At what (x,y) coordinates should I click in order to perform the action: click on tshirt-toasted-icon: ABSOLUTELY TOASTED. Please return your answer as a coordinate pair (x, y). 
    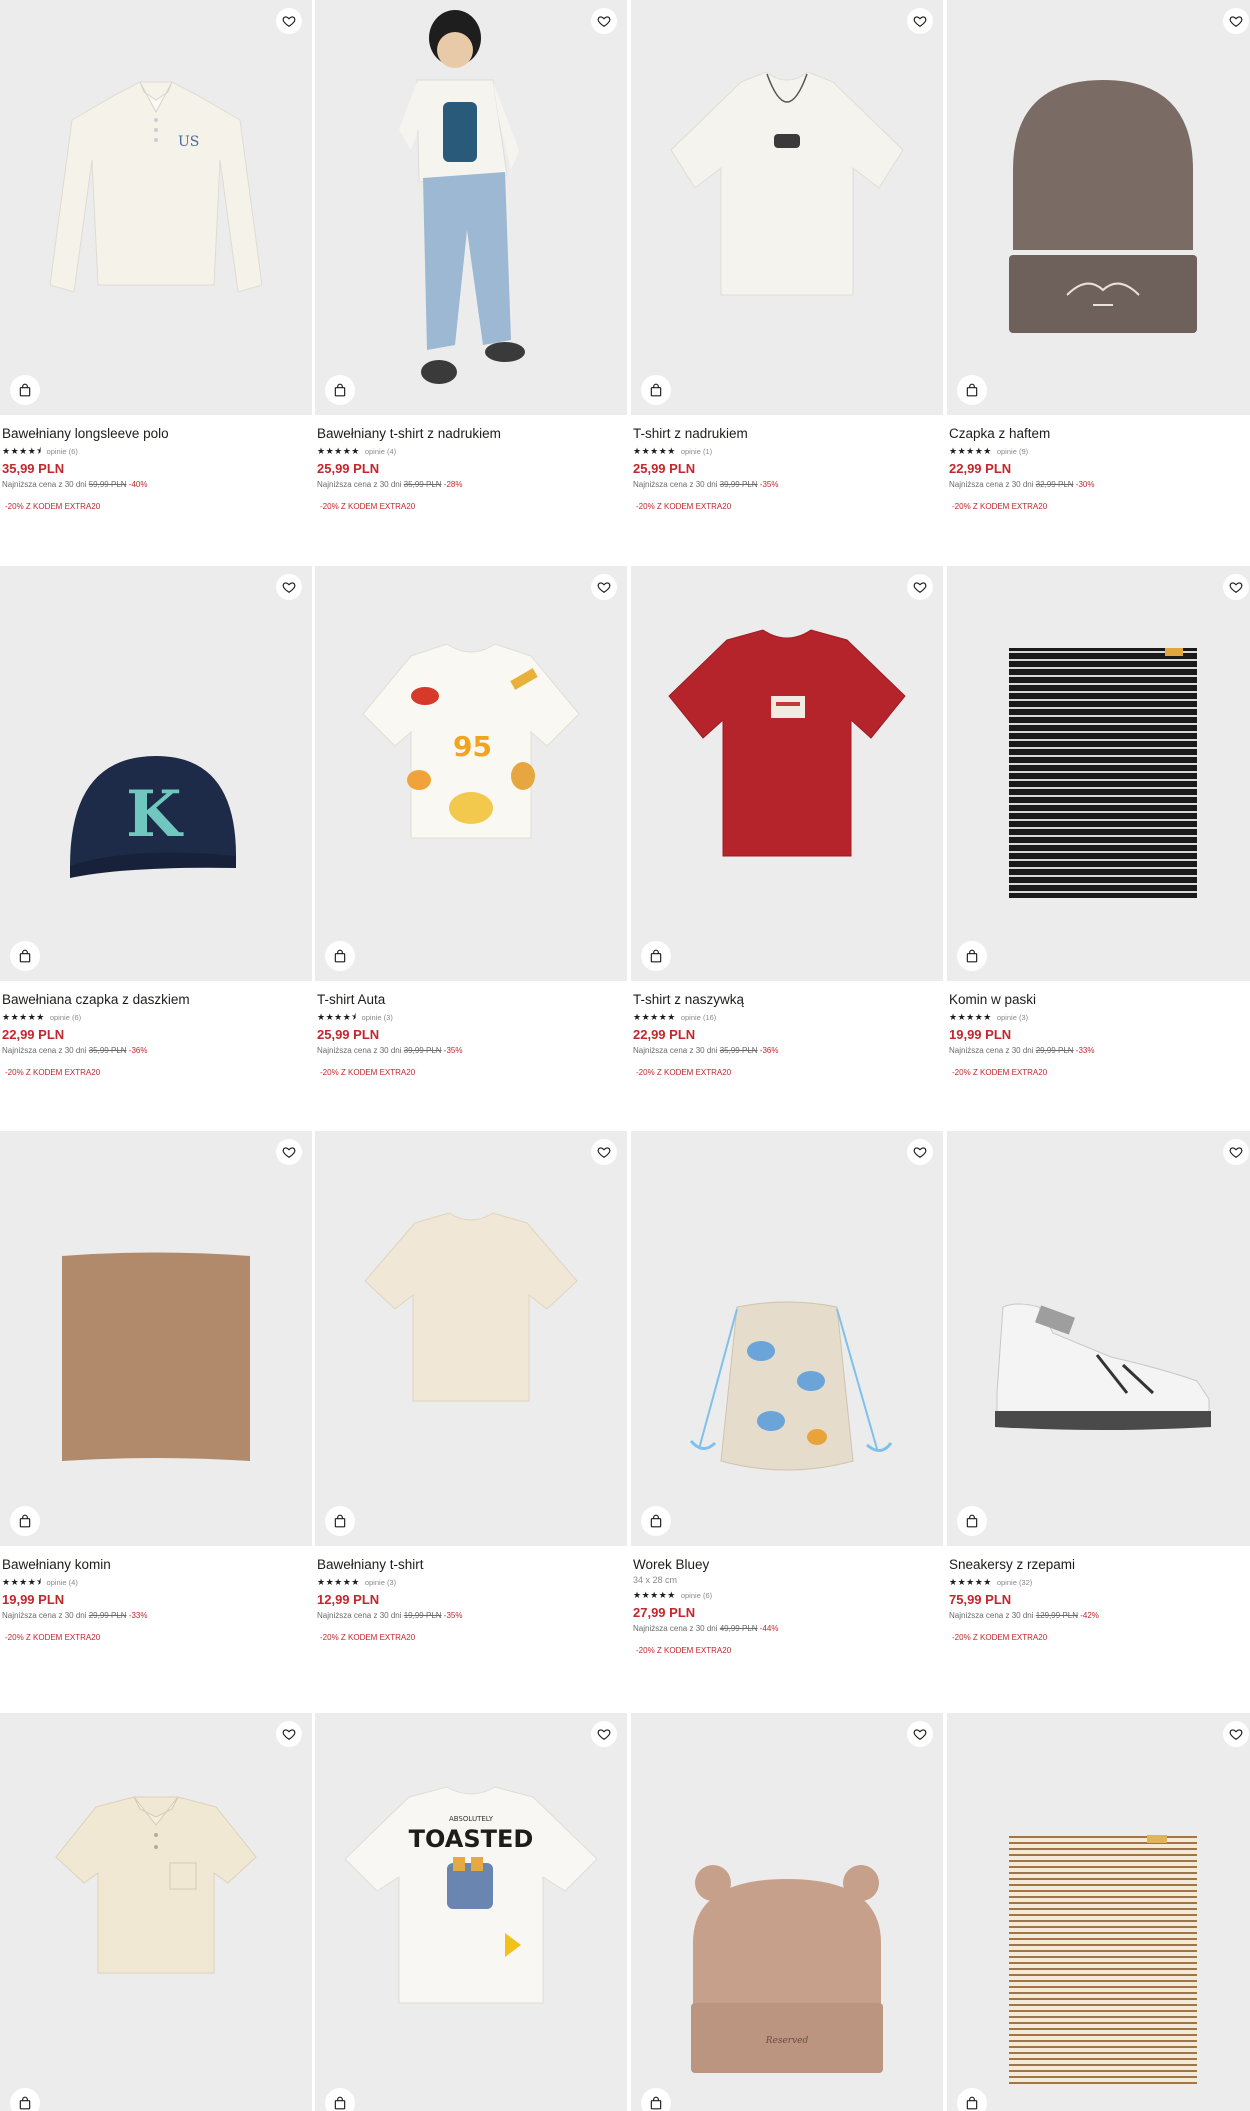
    Looking at the image, I should click on (471, 1895).